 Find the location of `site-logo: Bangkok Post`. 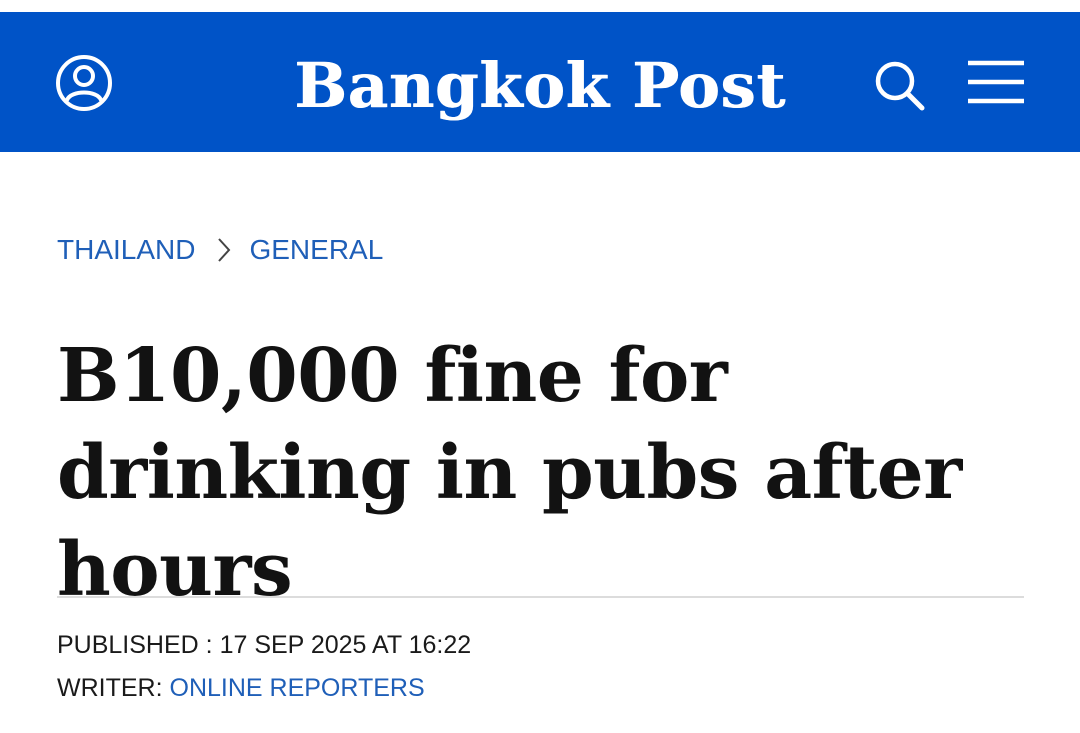

site-logo: Bangkok Post is located at coordinates (539, 85).